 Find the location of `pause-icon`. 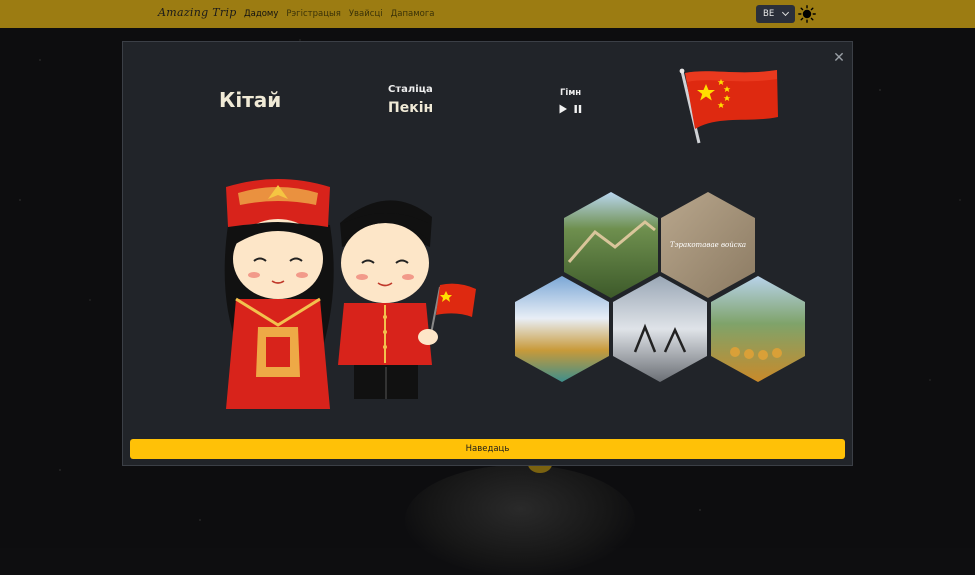

pause-icon is located at coordinates (578, 109).